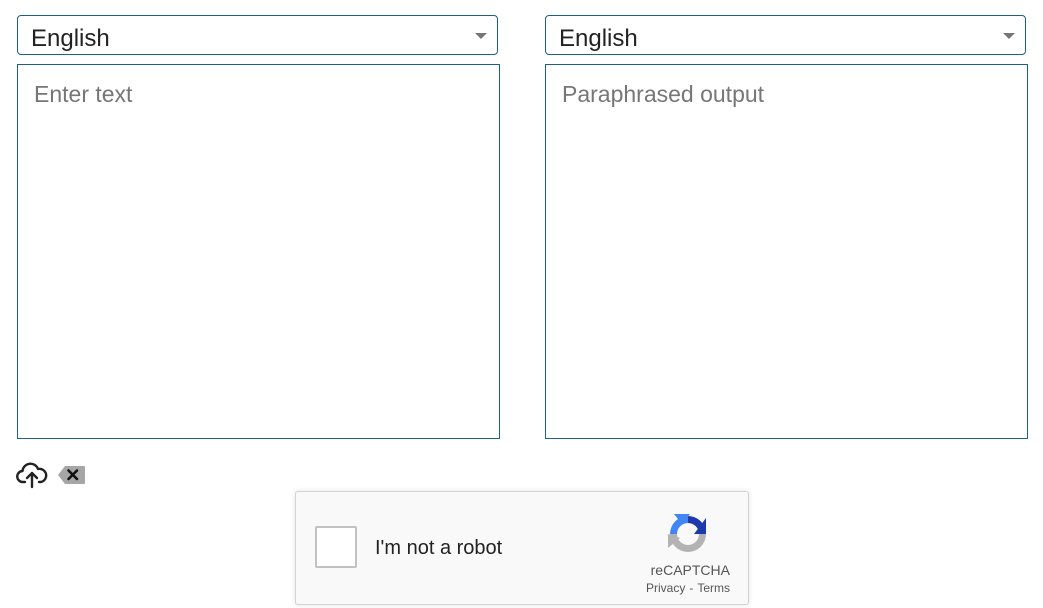  I want to click on source-language-value: English, so click(70, 38).